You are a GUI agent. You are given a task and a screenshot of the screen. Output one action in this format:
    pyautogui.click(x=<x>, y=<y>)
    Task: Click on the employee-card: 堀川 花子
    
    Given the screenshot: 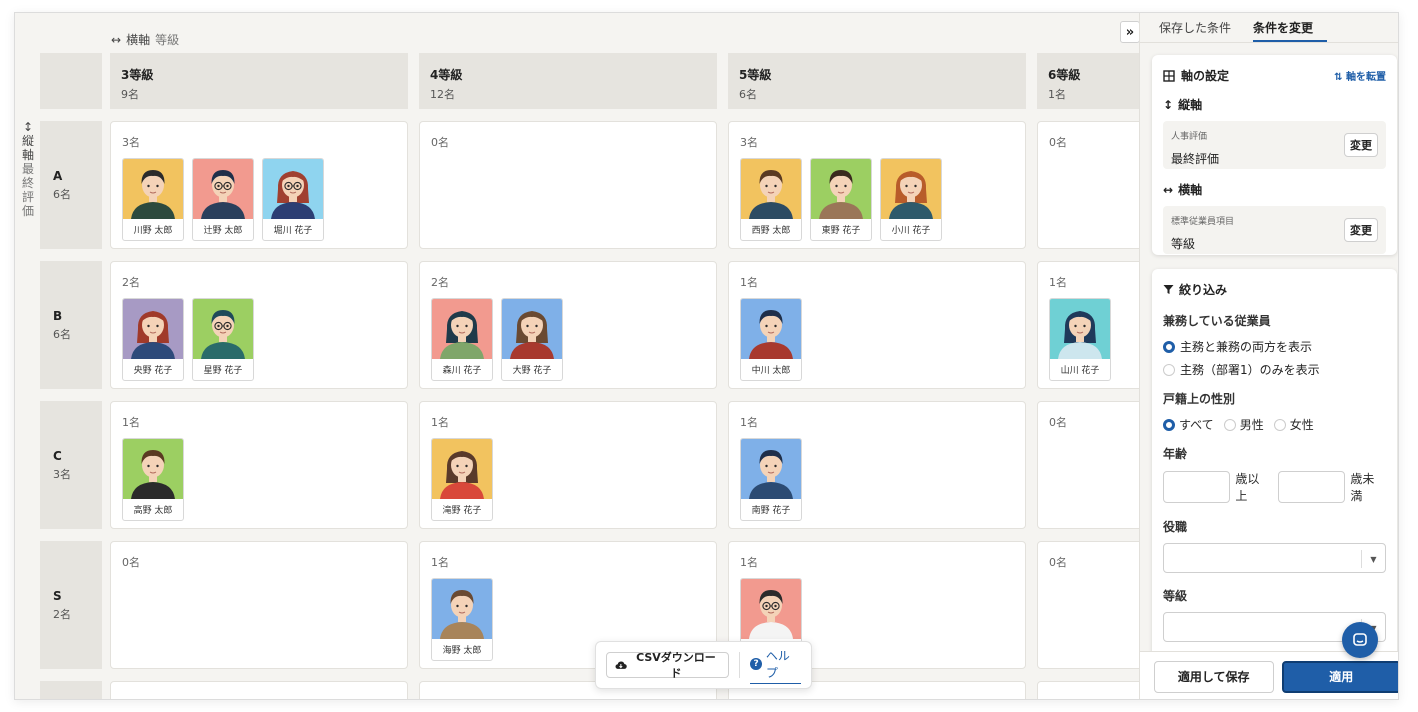 What is the action you would take?
    pyautogui.click(x=293, y=199)
    